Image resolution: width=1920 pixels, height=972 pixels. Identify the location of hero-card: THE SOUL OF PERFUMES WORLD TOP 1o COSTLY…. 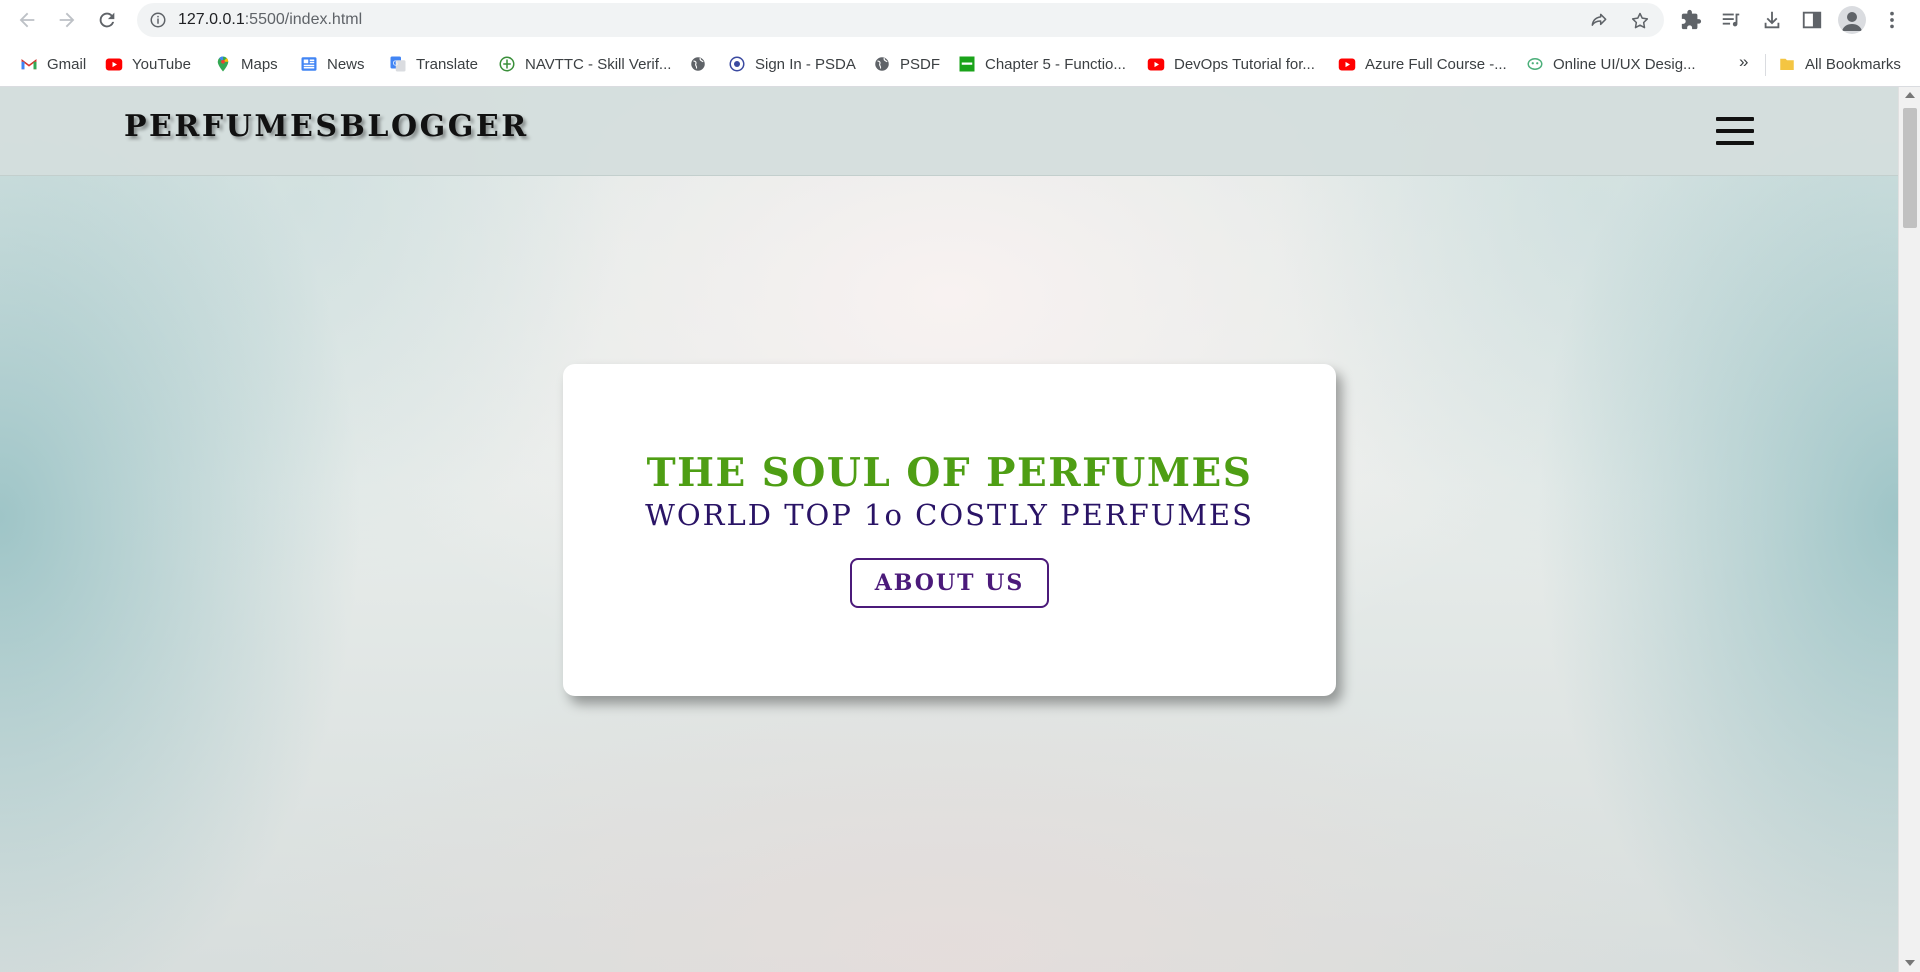
(949, 530).